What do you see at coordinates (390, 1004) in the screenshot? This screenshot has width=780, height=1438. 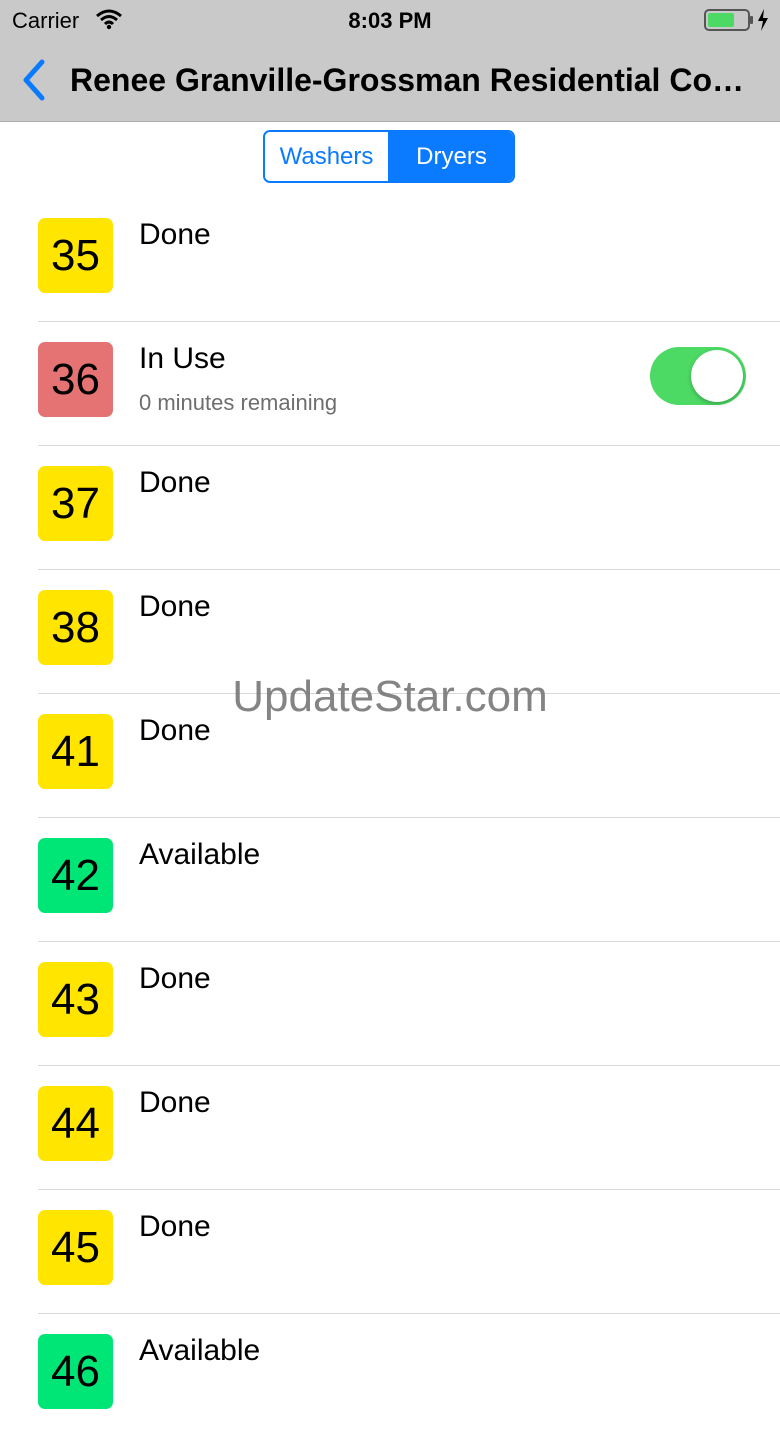 I see `machine-row: 43 Done` at bounding box center [390, 1004].